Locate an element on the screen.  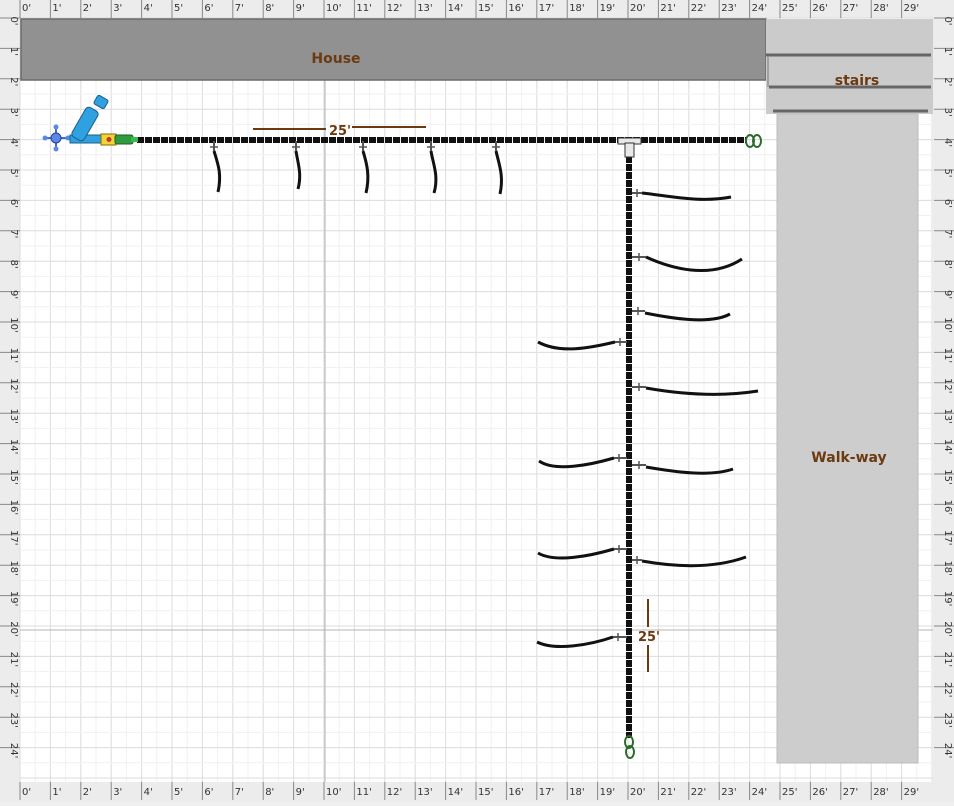
pressure-regulator-icon is located at coordinates (108, 139).